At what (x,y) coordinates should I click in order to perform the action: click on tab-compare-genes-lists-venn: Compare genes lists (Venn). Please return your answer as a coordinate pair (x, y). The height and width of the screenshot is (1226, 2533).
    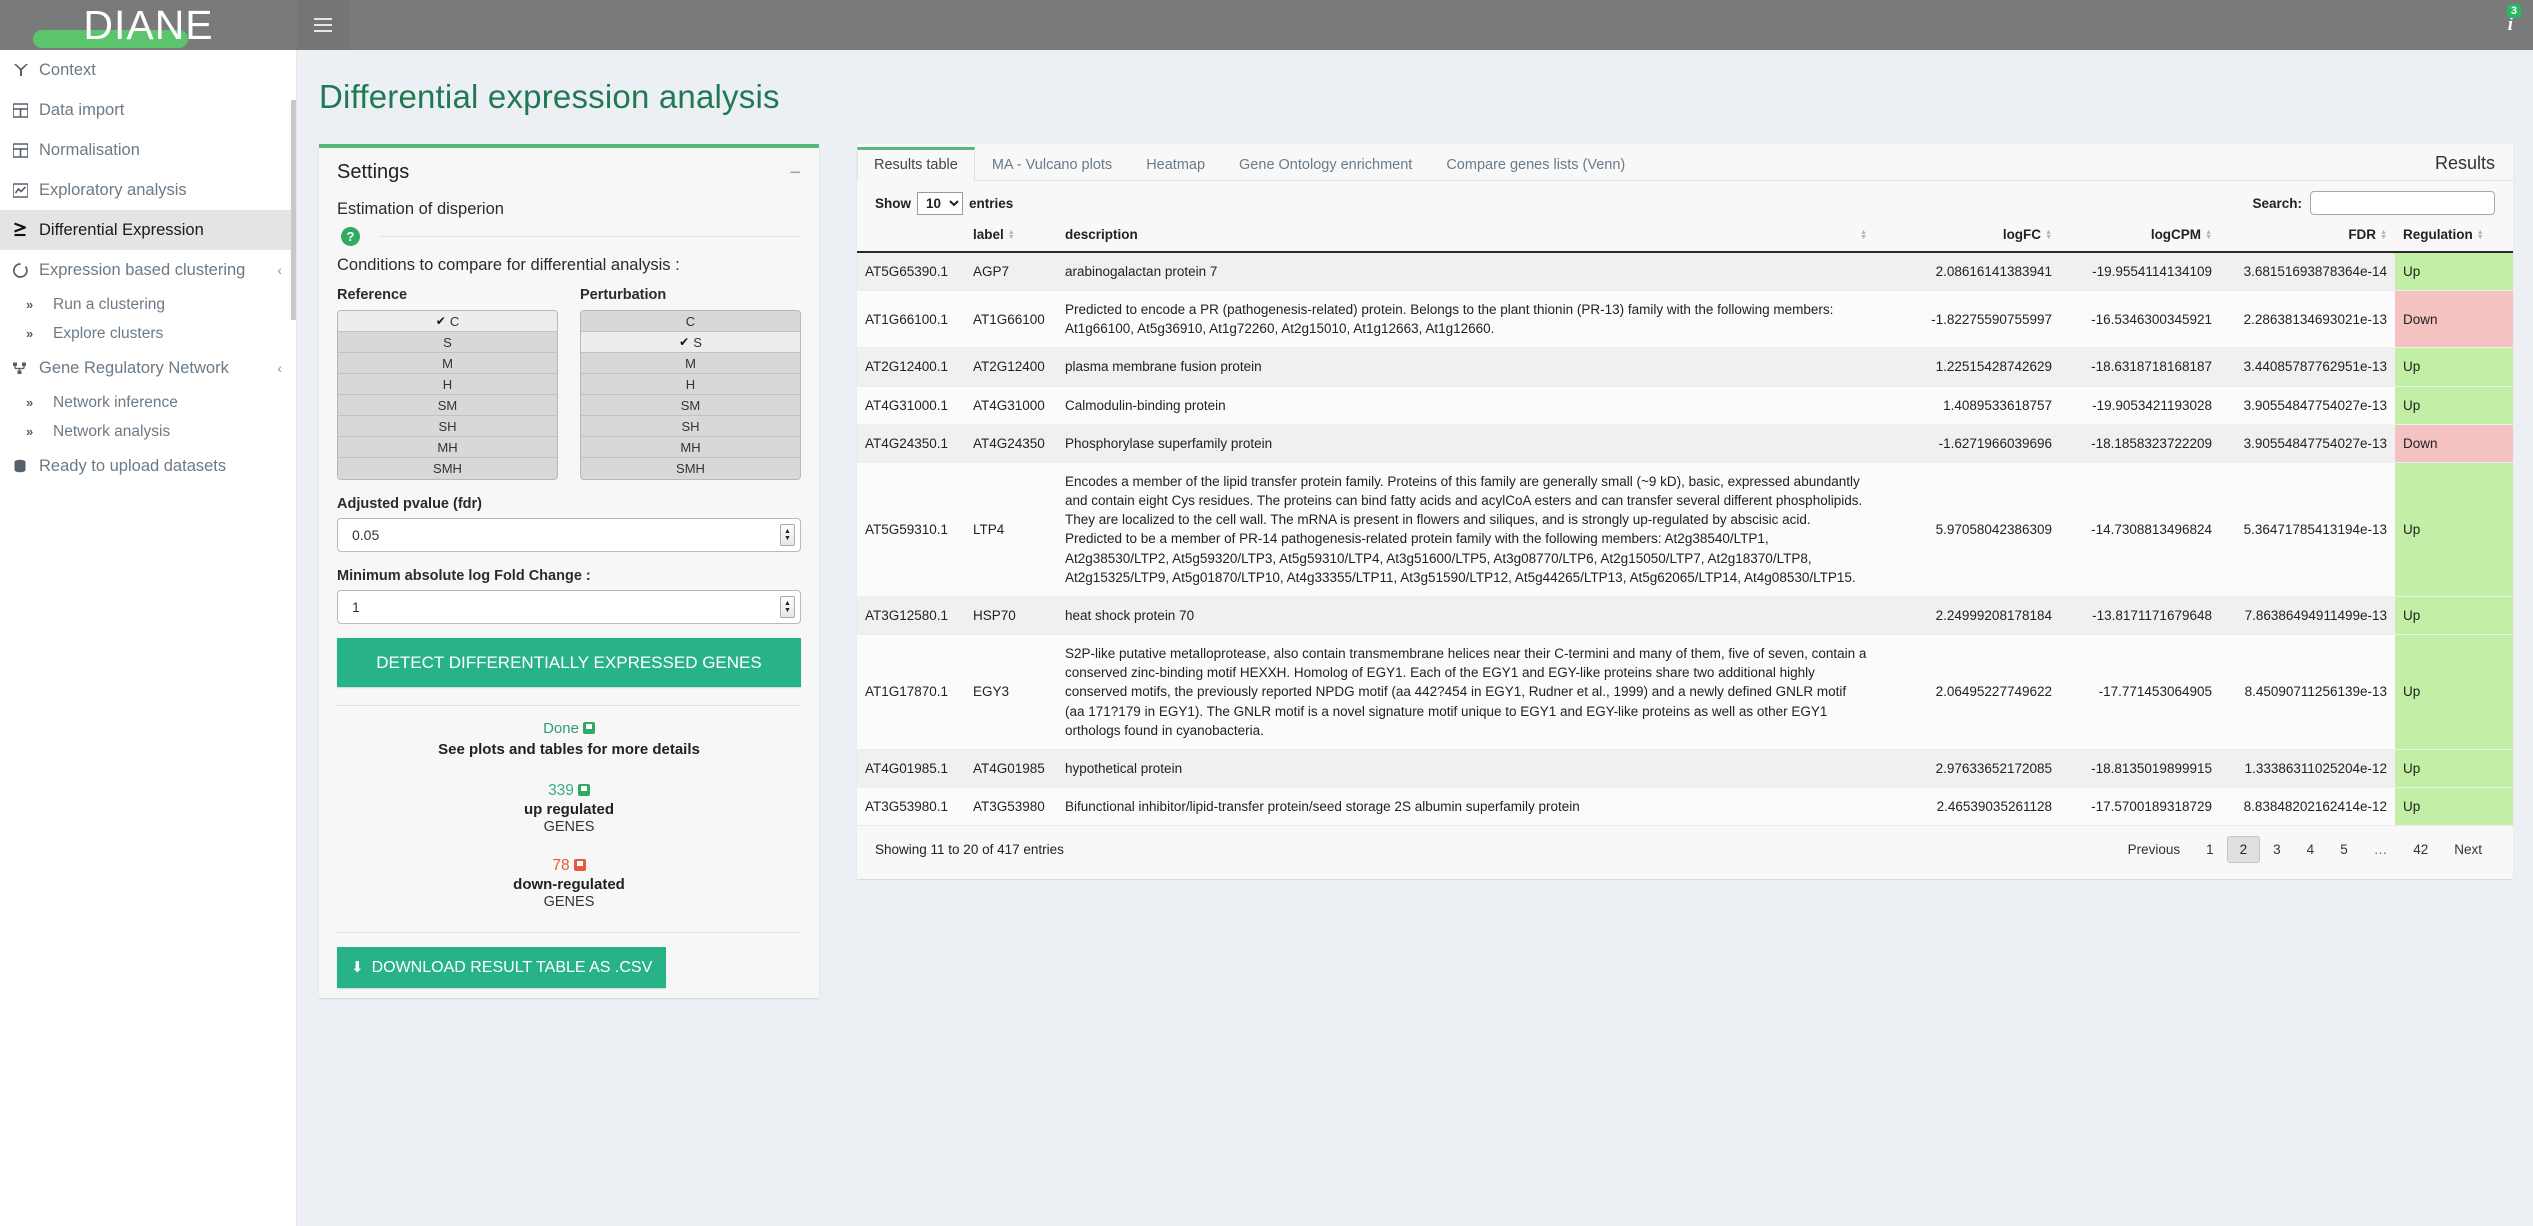
    Looking at the image, I should click on (1535, 164).